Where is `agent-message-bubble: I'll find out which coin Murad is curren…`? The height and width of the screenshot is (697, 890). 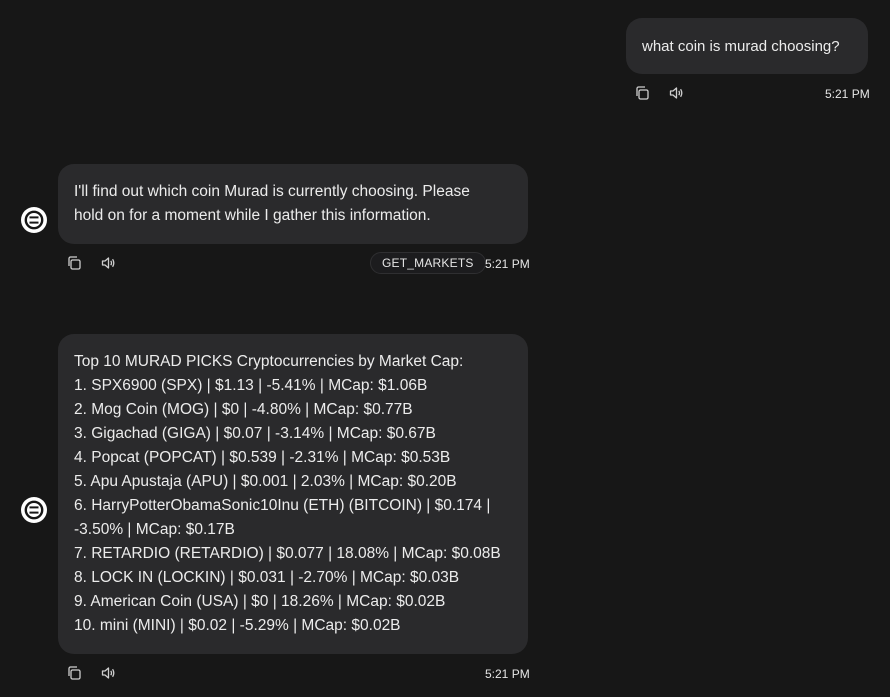 agent-message-bubble: I'll find out which coin Murad is curren… is located at coordinates (293, 204).